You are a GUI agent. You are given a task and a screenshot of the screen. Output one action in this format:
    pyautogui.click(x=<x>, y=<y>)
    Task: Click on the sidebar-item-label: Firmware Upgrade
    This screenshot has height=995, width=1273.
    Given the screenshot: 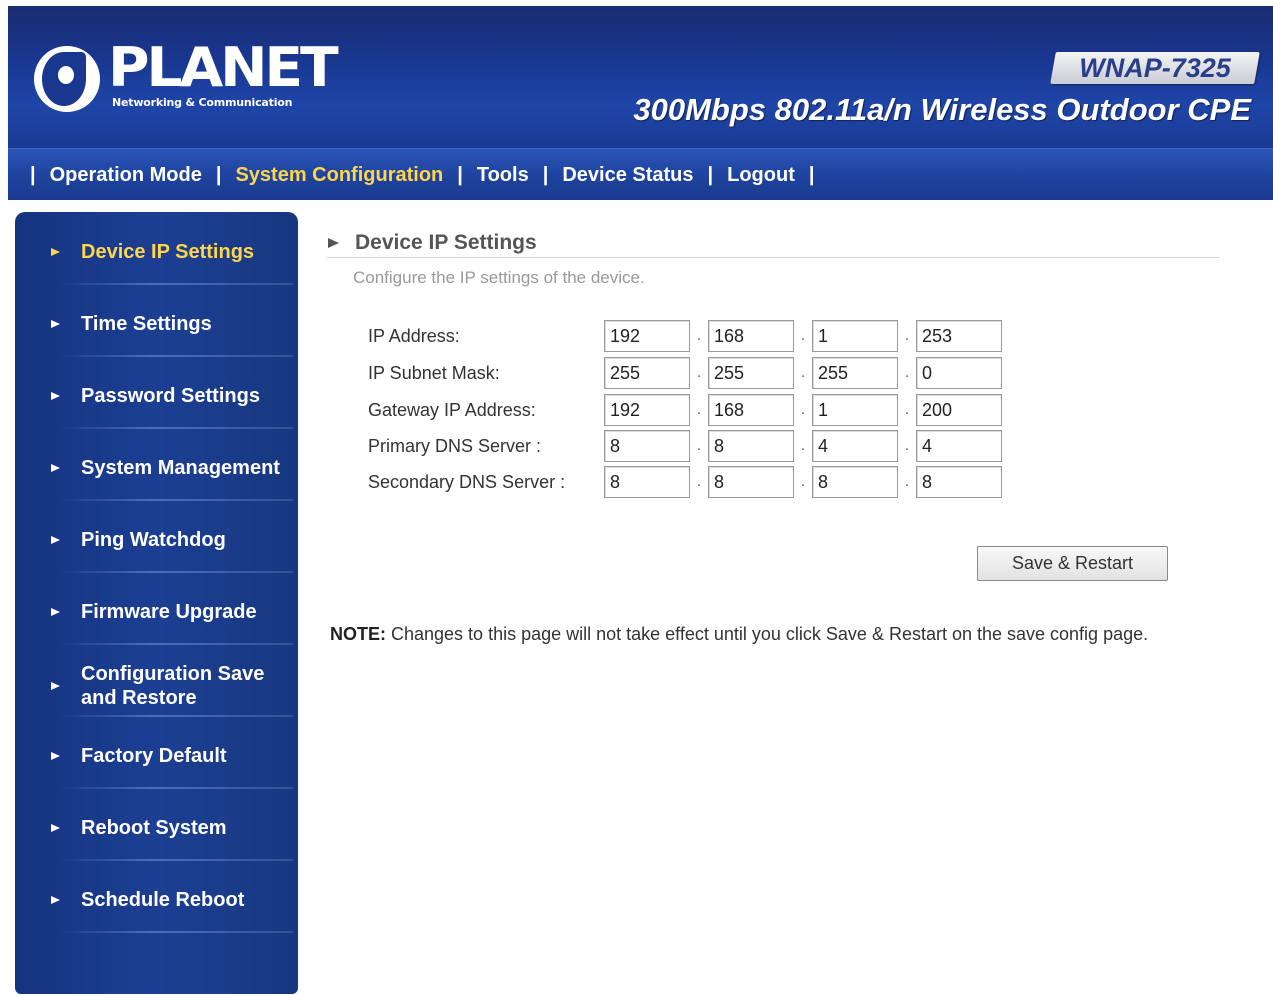 What is the action you would take?
    pyautogui.click(x=169, y=612)
    